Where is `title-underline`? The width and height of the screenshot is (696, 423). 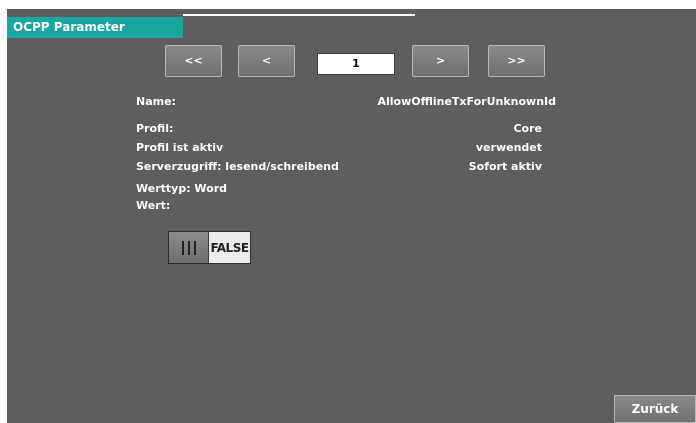 title-underline is located at coordinates (299, 15).